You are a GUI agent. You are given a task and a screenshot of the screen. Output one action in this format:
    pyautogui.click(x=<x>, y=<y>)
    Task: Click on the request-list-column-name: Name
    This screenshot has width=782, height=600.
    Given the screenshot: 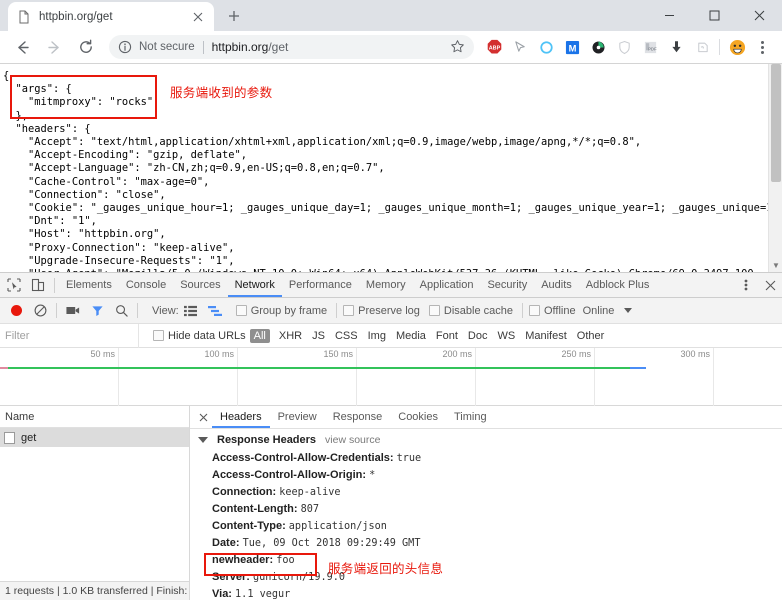 What is the action you would take?
    pyautogui.click(x=94, y=417)
    